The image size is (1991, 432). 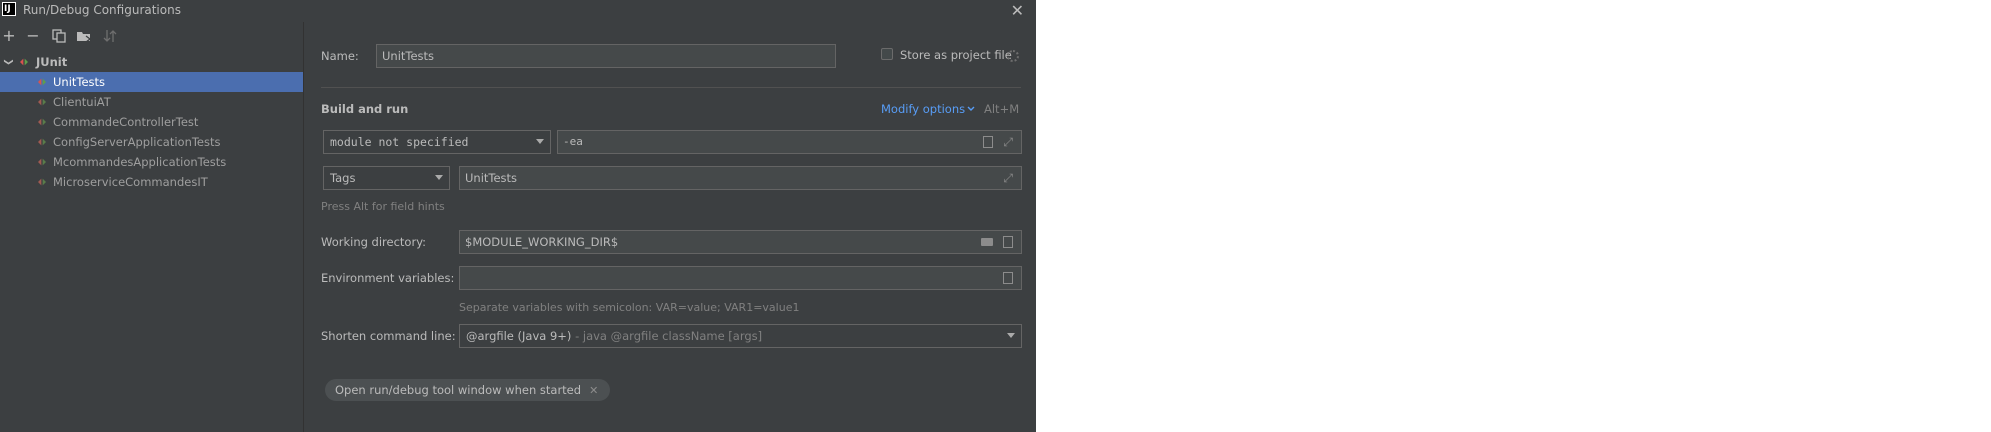 What do you see at coordinates (151, 82) in the screenshot?
I see `tree-item-unittests: UnitTests` at bounding box center [151, 82].